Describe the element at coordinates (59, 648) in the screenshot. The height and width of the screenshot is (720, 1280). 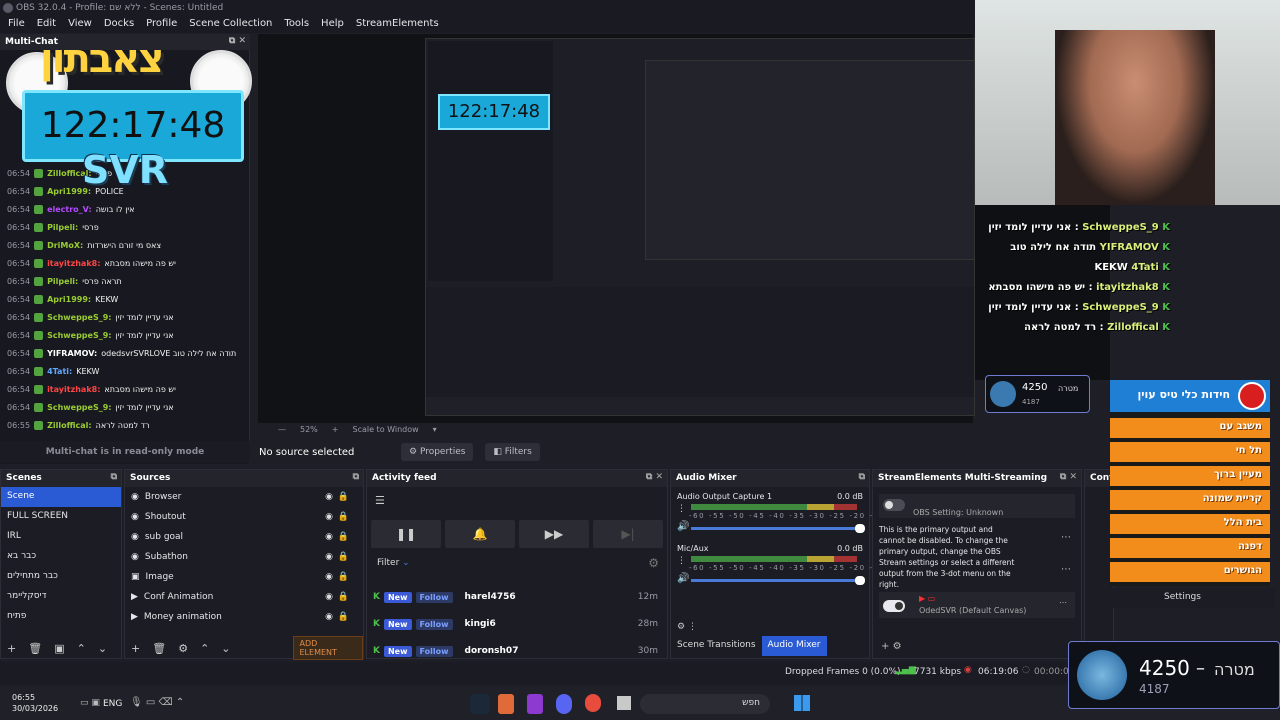
I see `copy-icon: ▣` at that location.